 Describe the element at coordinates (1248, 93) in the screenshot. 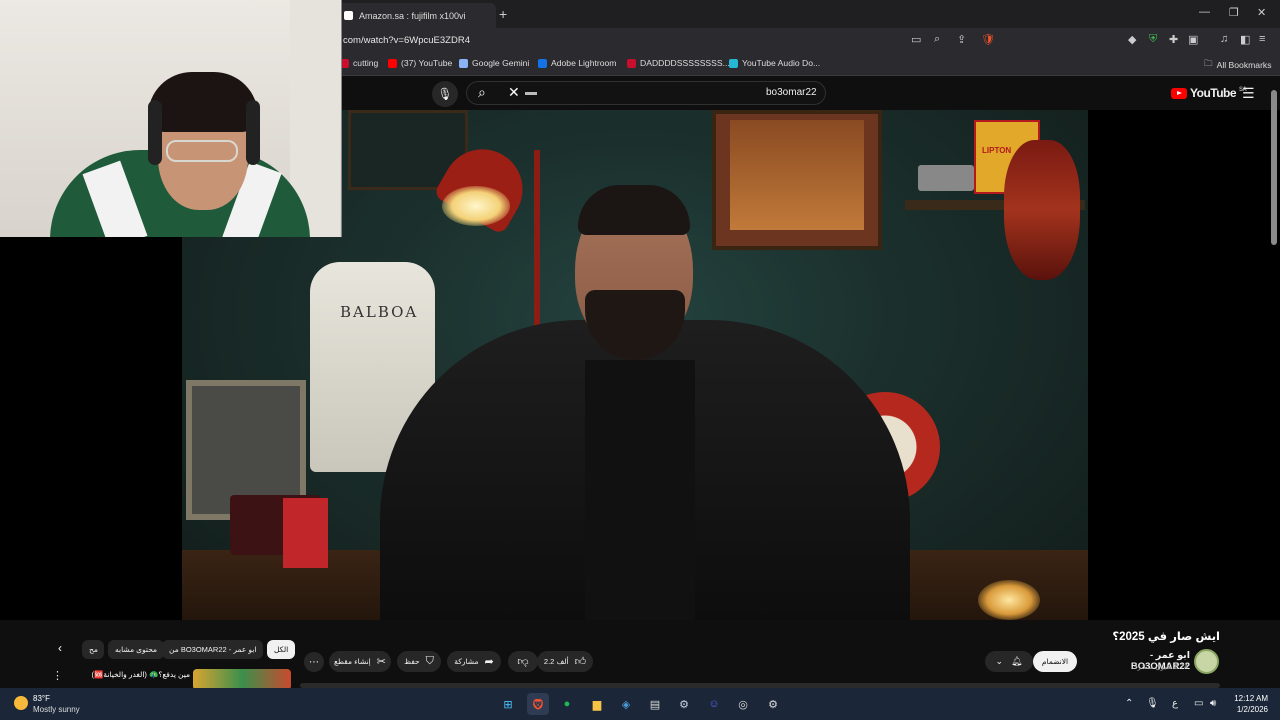

I see `hamburger-menu-icon: ☰` at that location.